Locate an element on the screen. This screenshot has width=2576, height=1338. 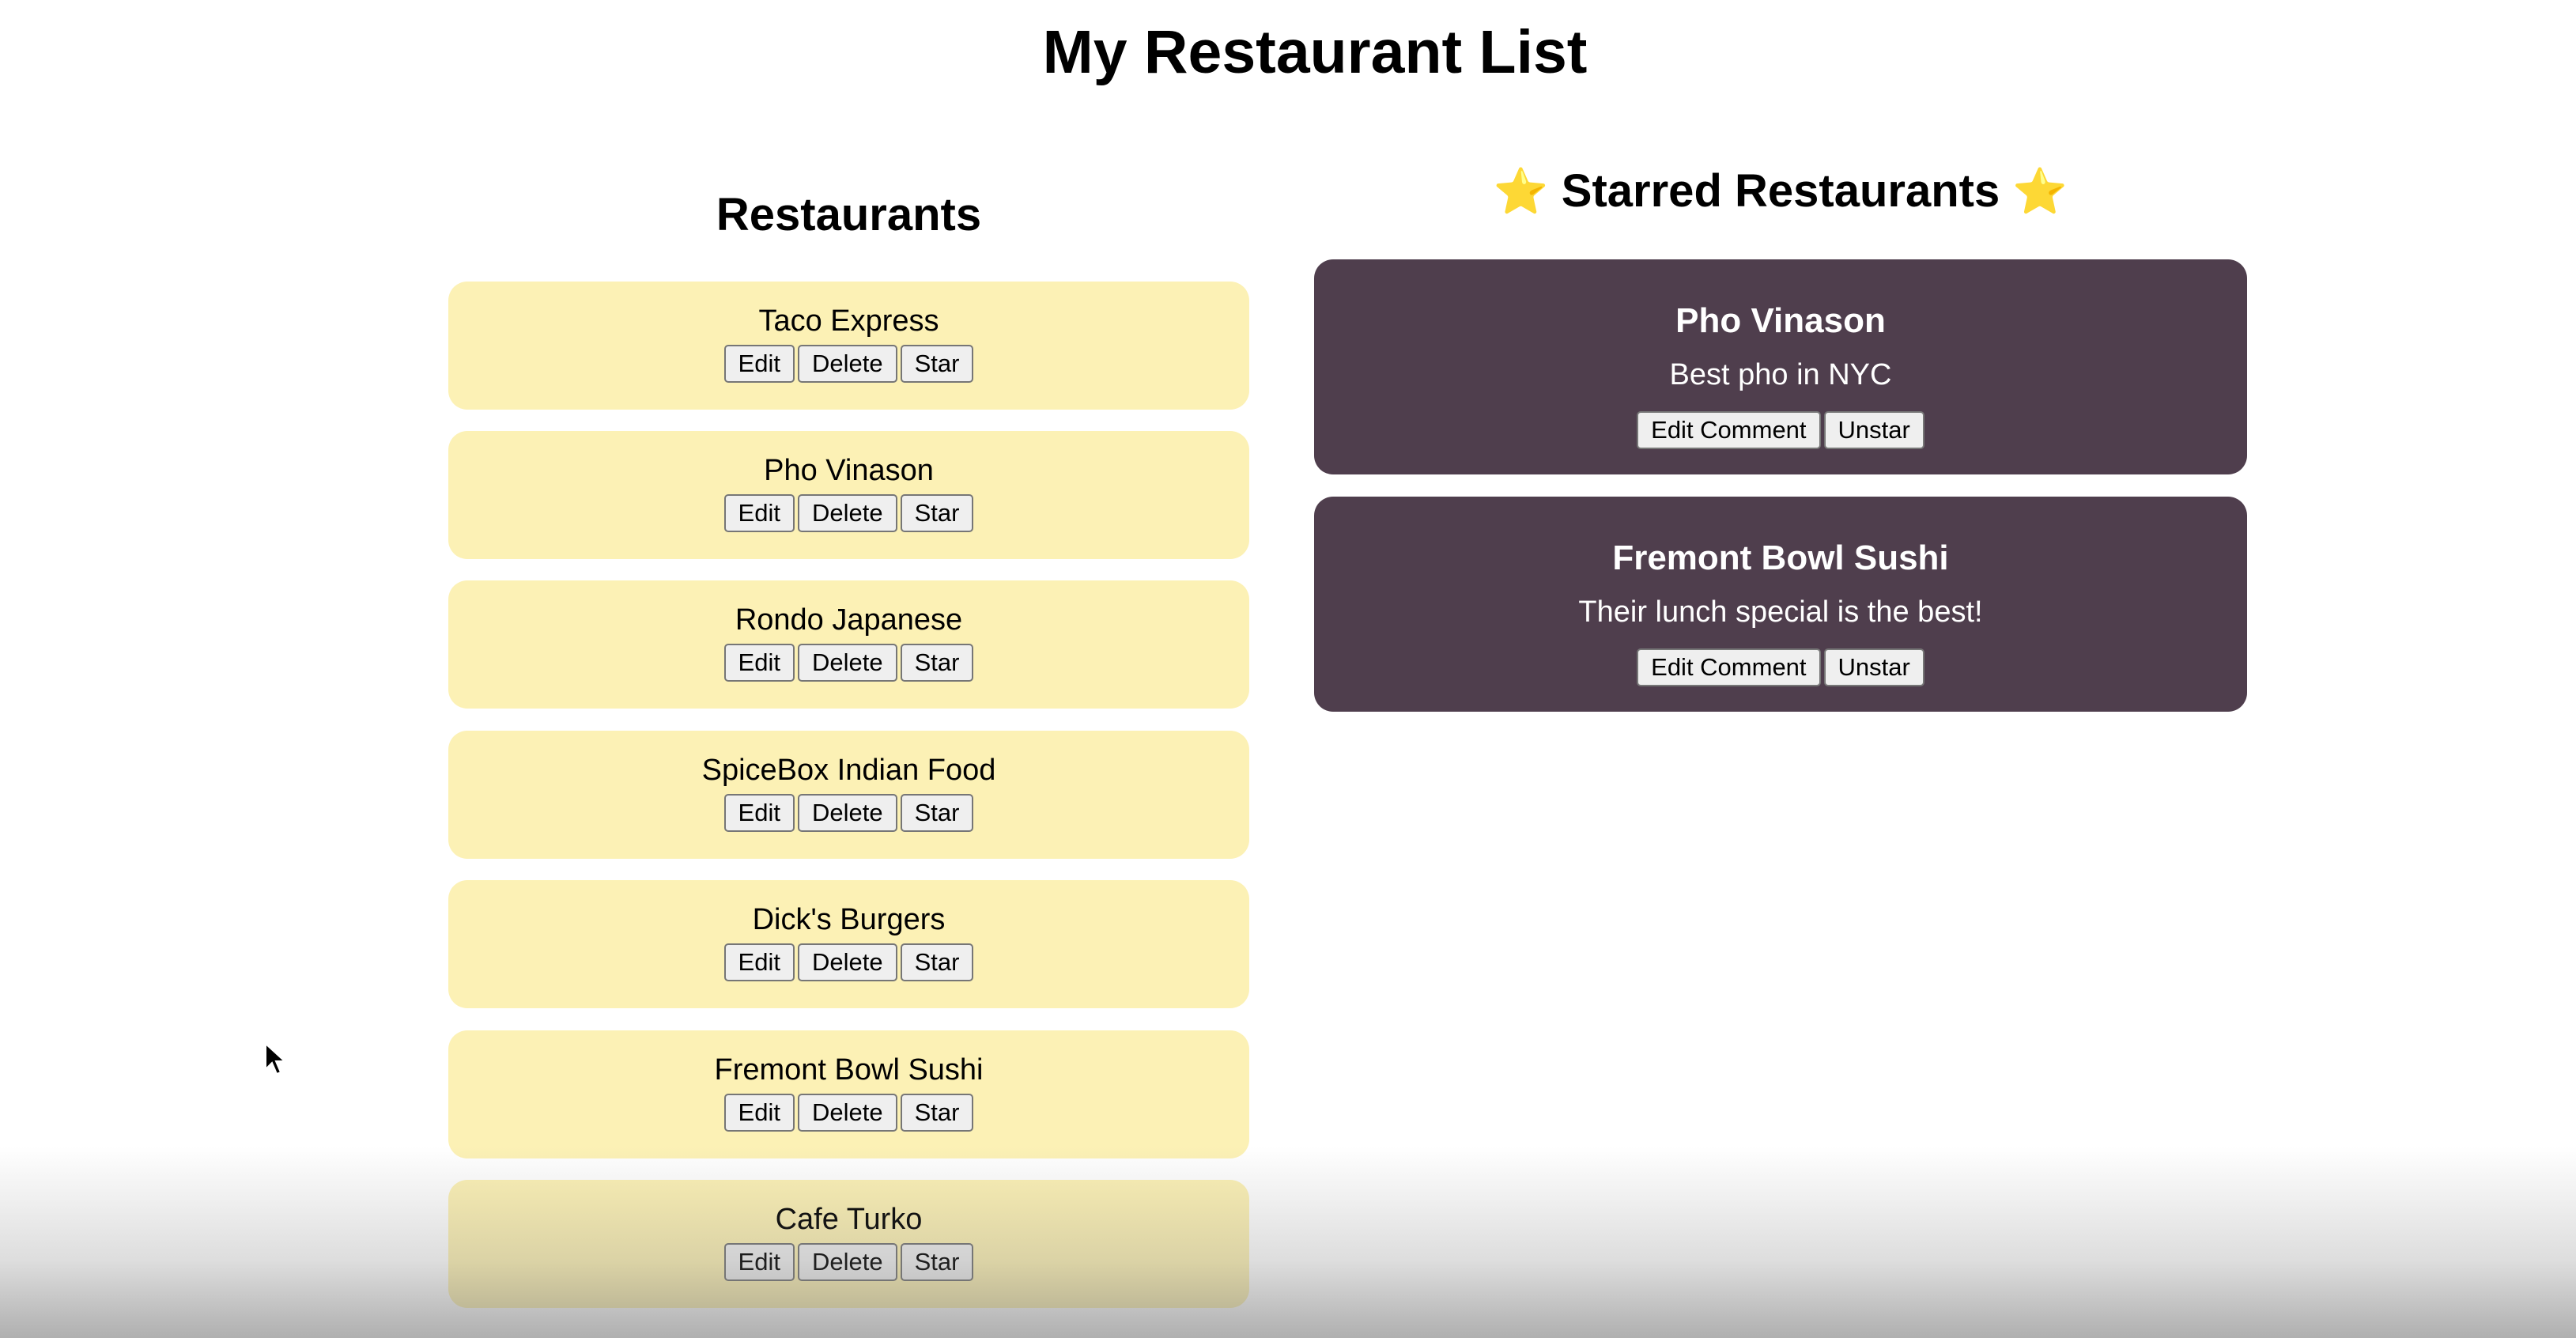
page-title: My Restaurant List is located at coordinates (1315, 52).